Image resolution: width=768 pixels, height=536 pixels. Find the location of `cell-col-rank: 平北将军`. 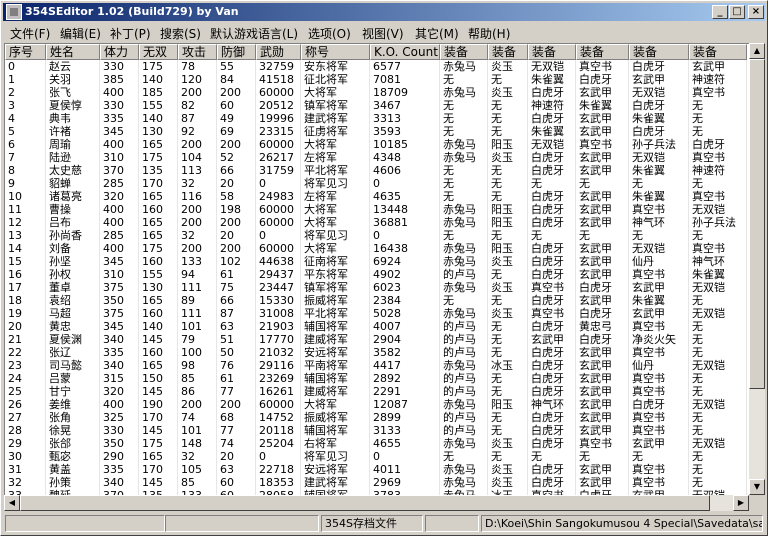

cell-col-rank: 平北将军 is located at coordinates (335, 313).